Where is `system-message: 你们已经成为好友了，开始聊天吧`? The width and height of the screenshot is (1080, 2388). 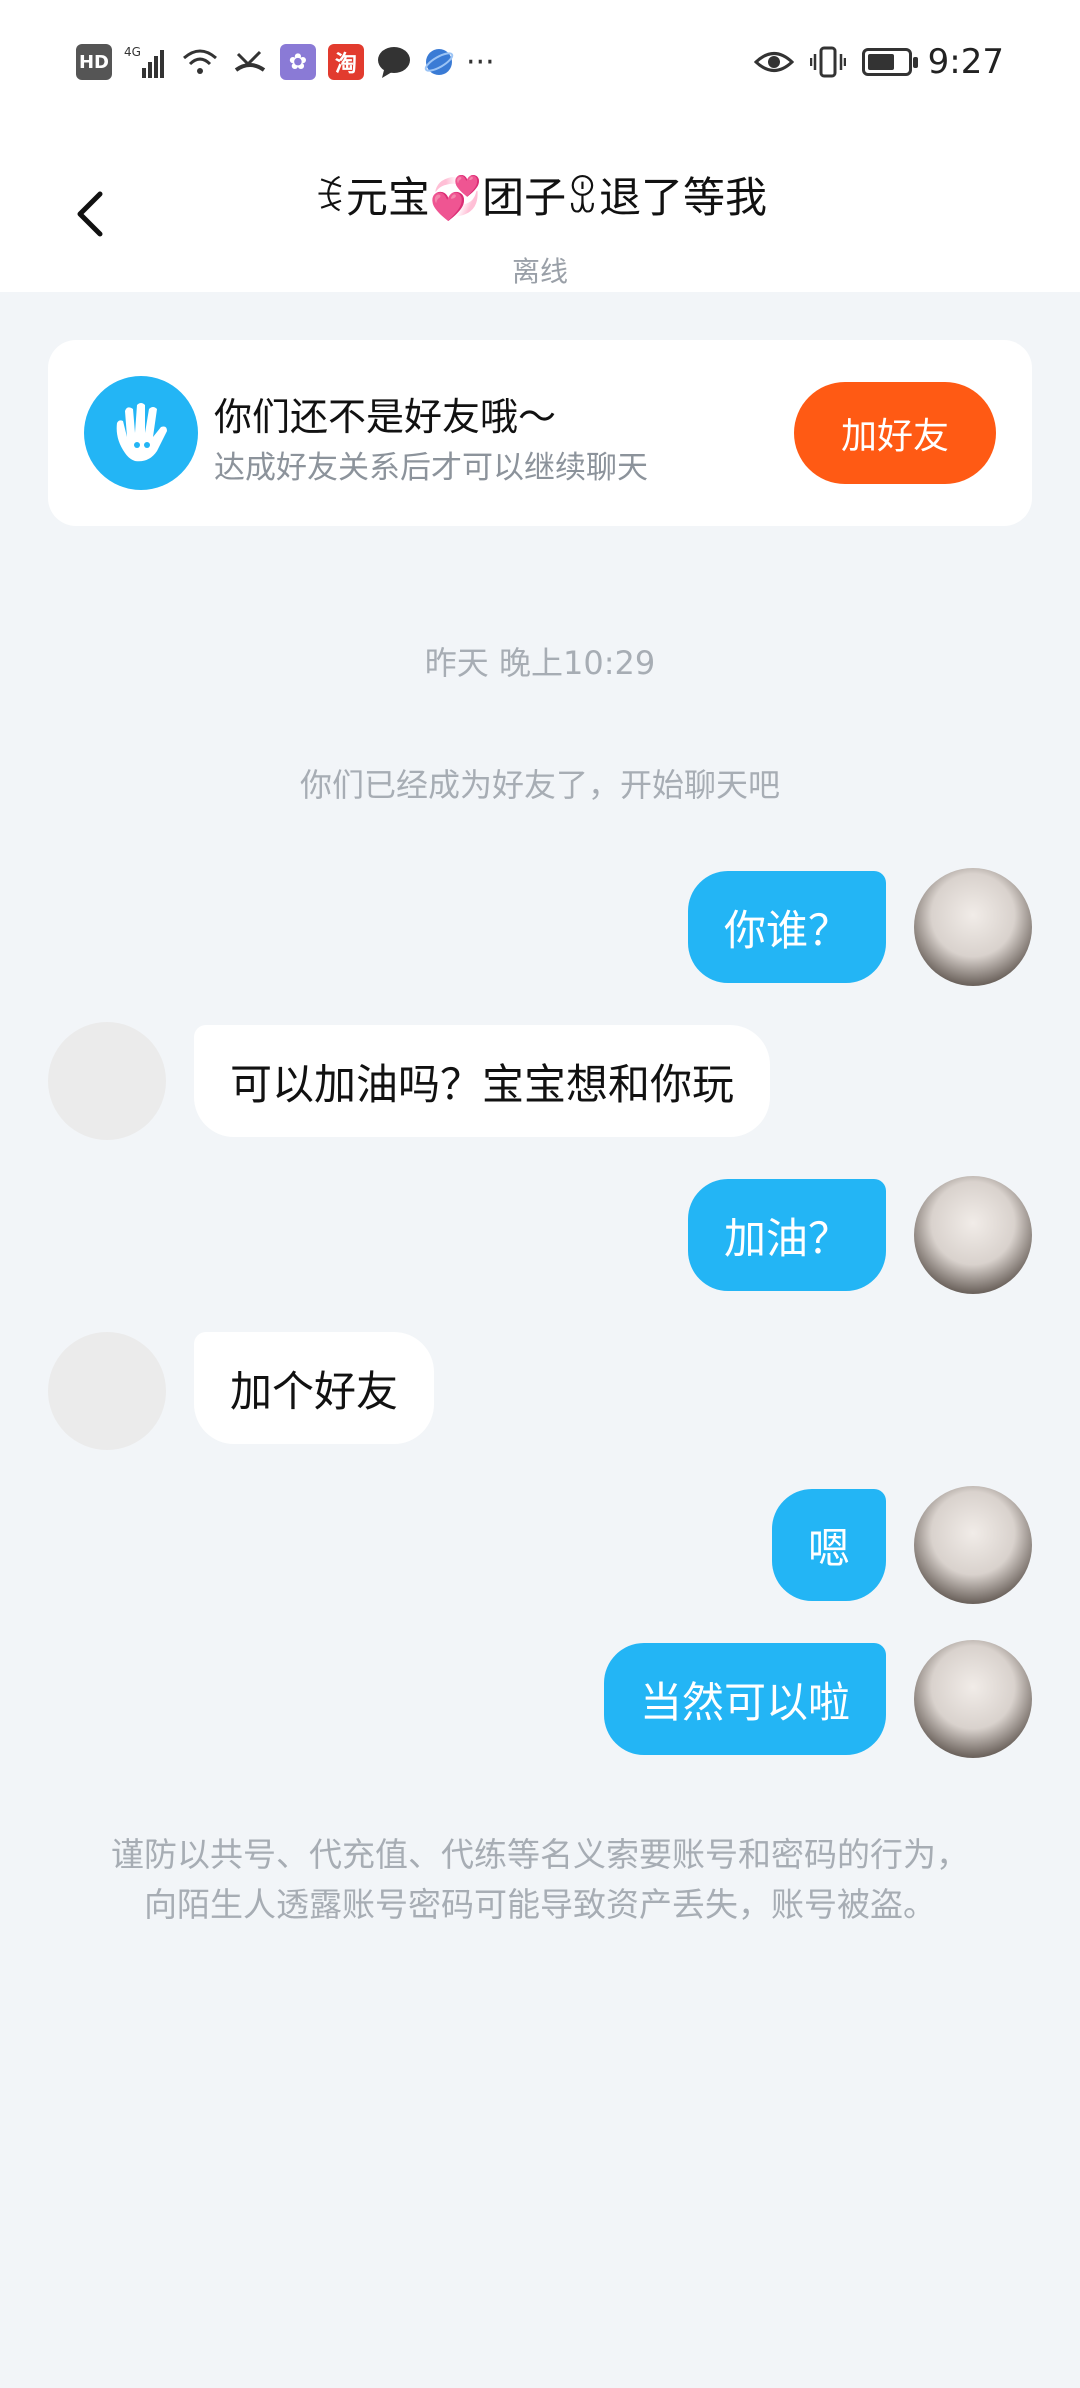 system-message: 你们已经成为好友了，开始聊天吧 is located at coordinates (539, 785).